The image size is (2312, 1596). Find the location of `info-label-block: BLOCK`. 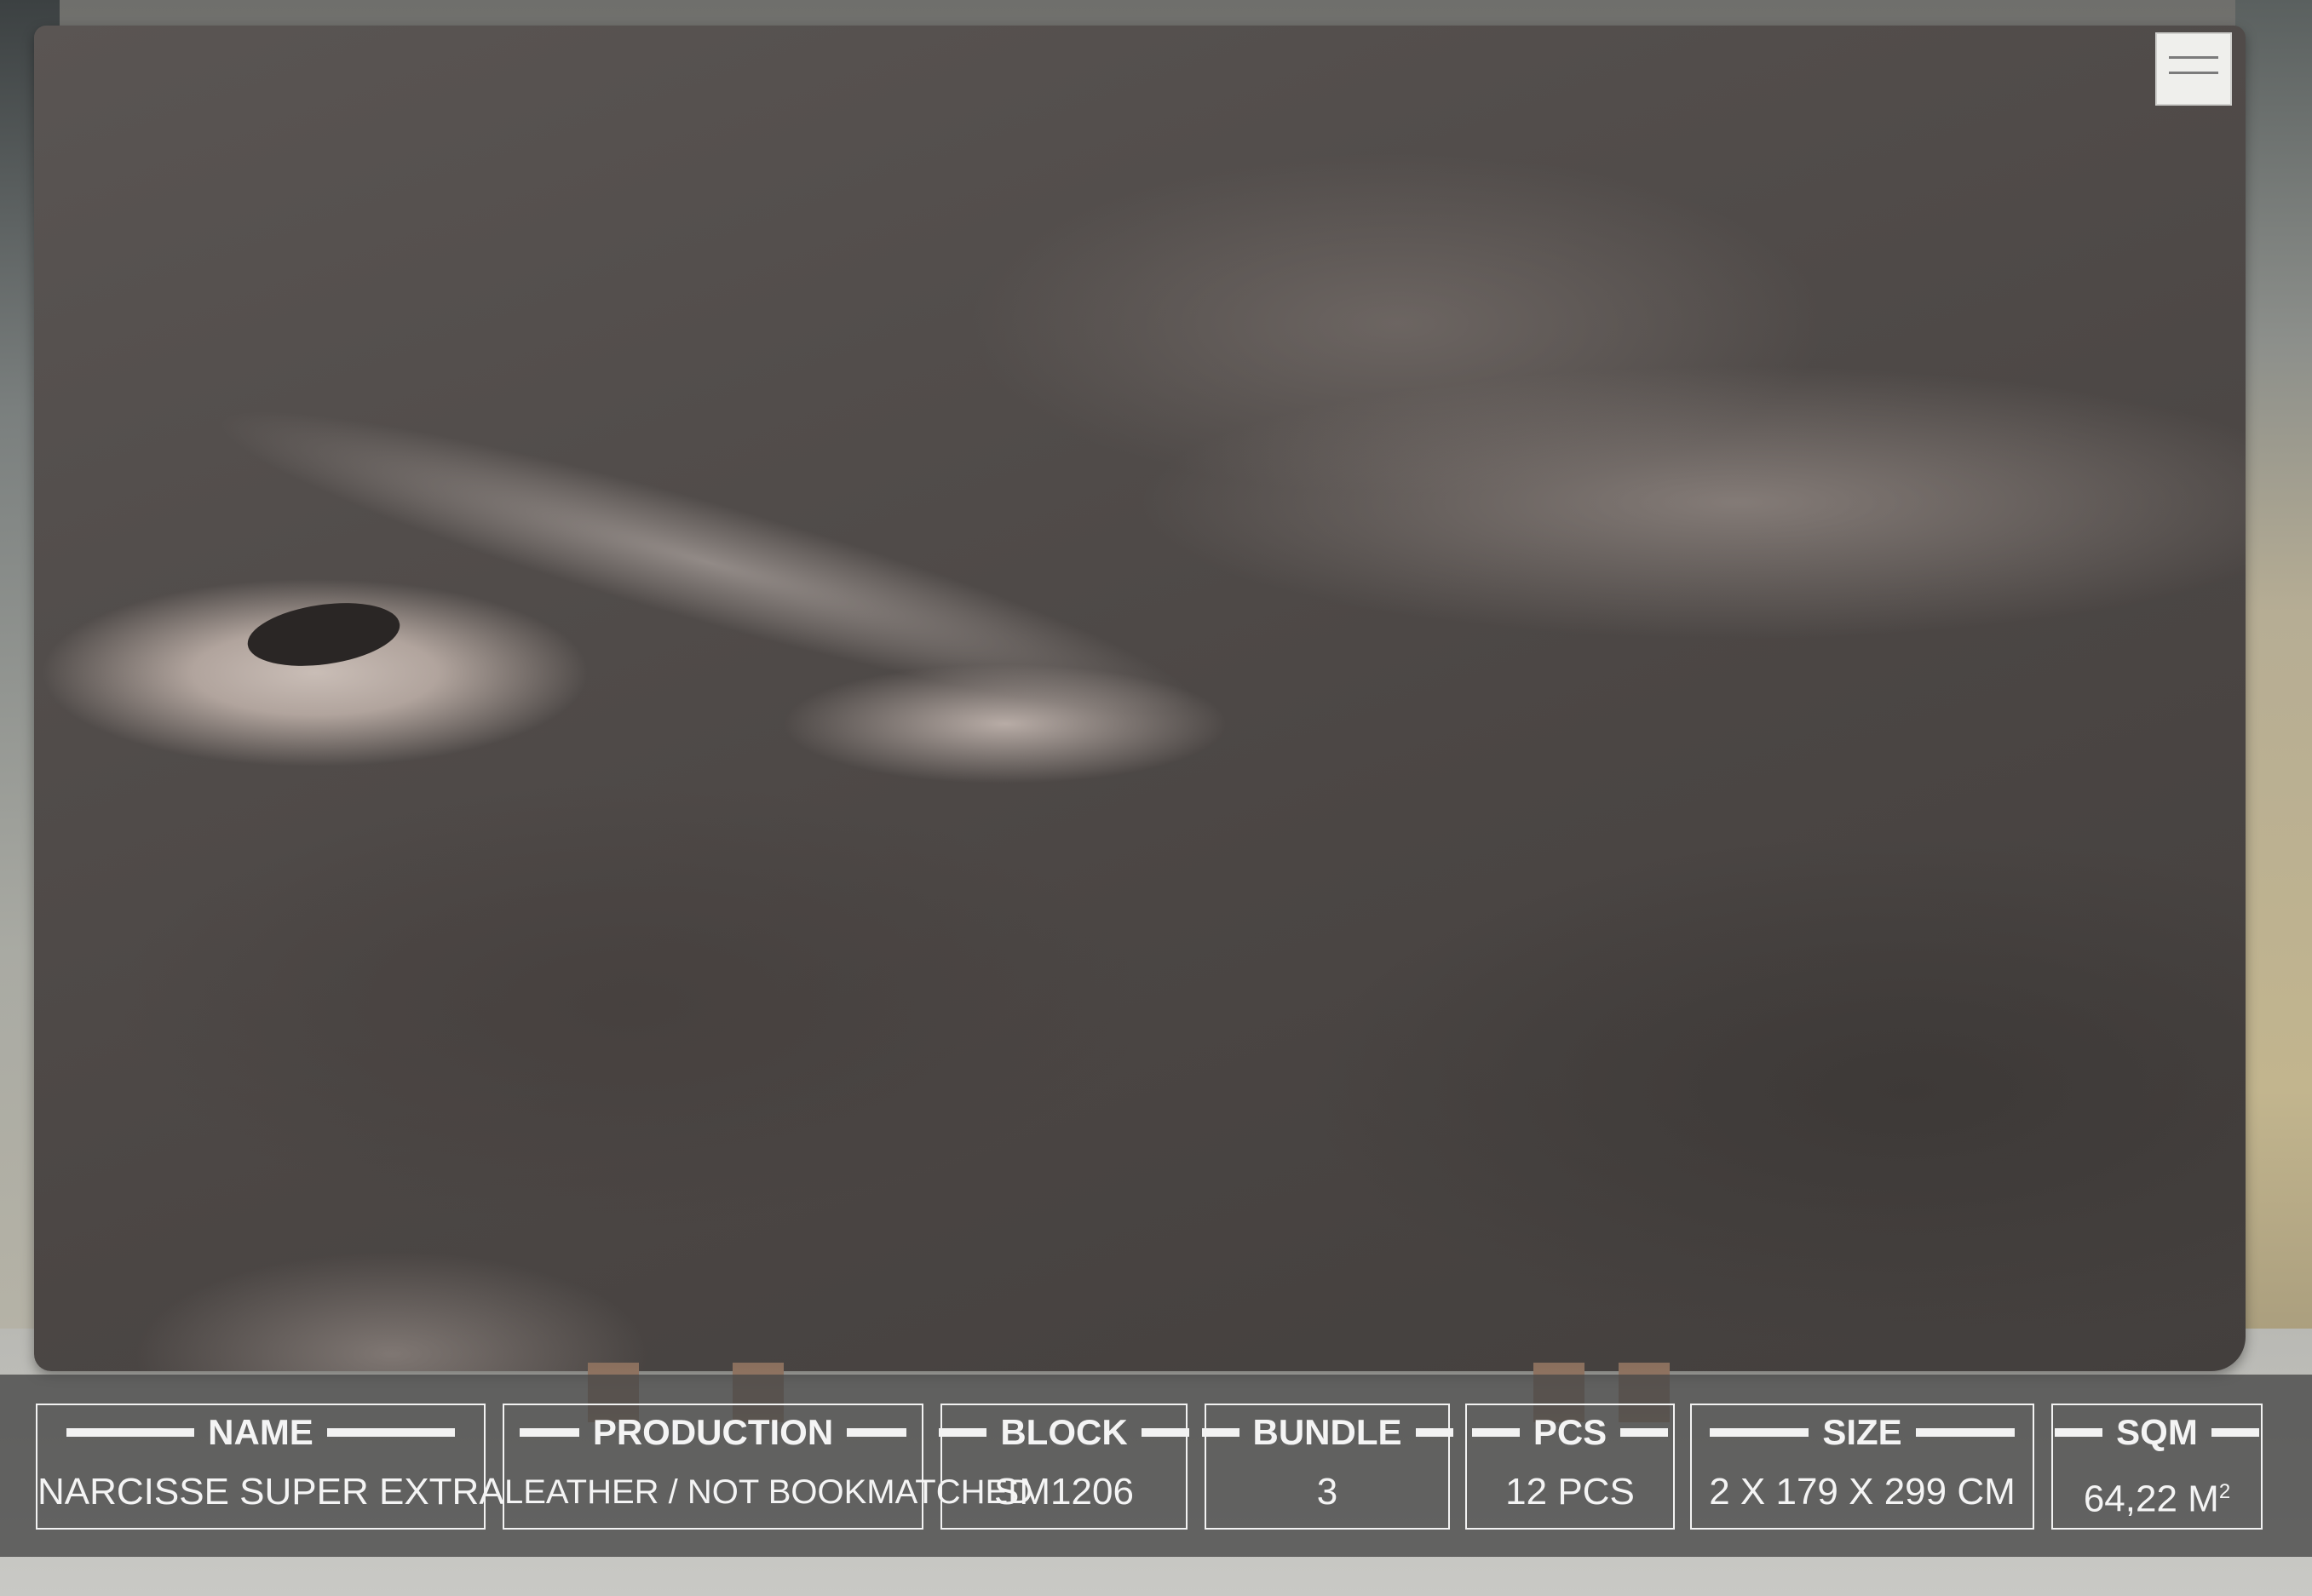

info-label-block: BLOCK is located at coordinates (1064, 1432).